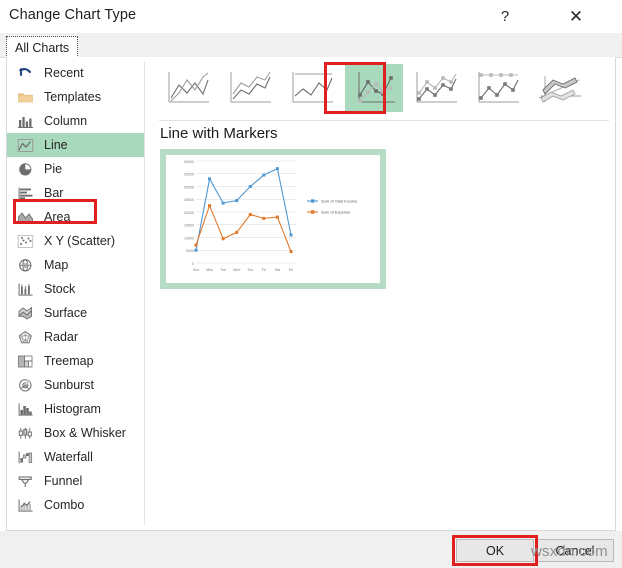  I want to click on sidebar-item-radar: Radar, so click(75, 337).